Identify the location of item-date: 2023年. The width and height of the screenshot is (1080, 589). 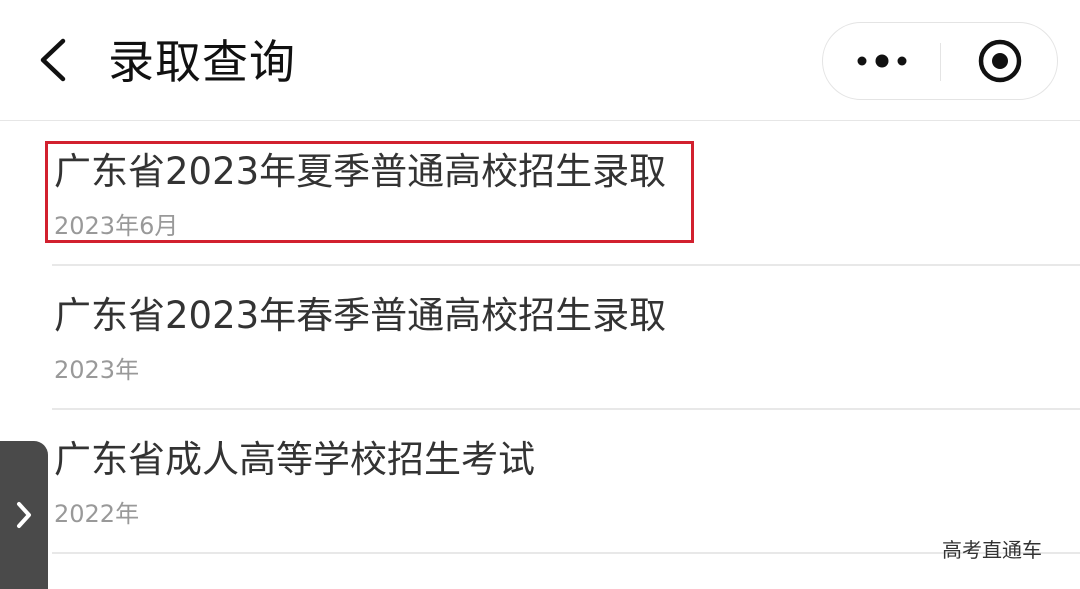
(97, 370).